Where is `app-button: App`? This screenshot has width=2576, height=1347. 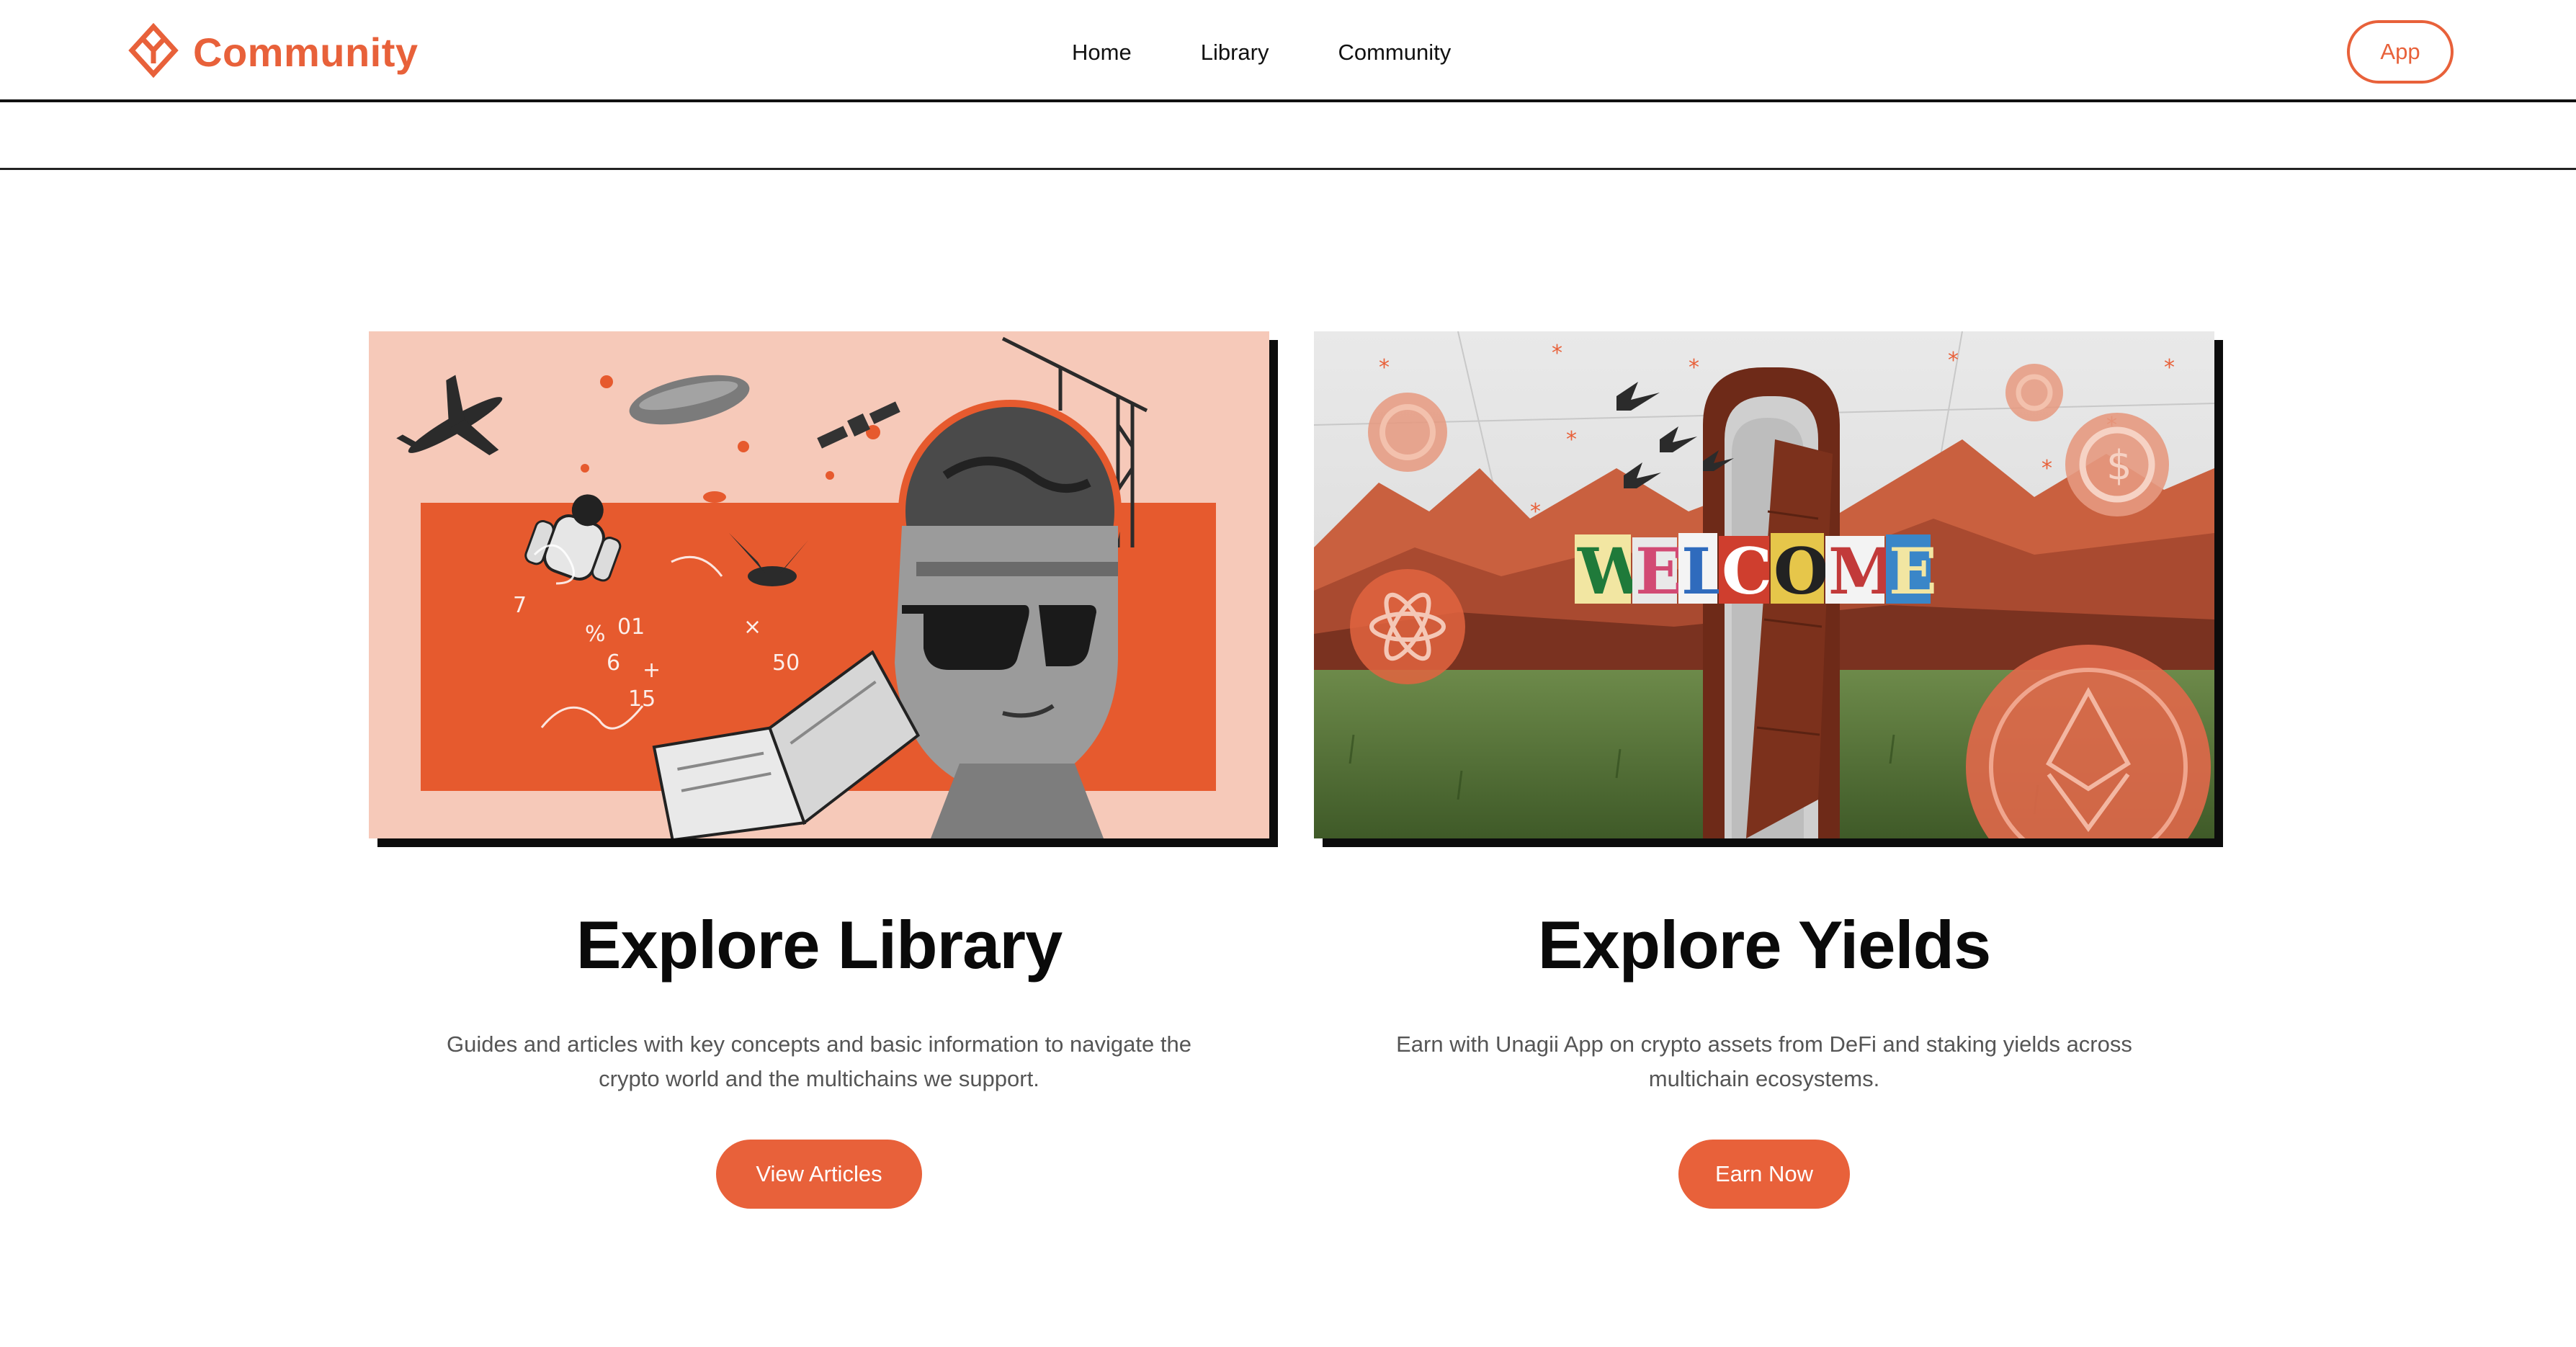
app-button: App is located at coordinates (2400, 52).